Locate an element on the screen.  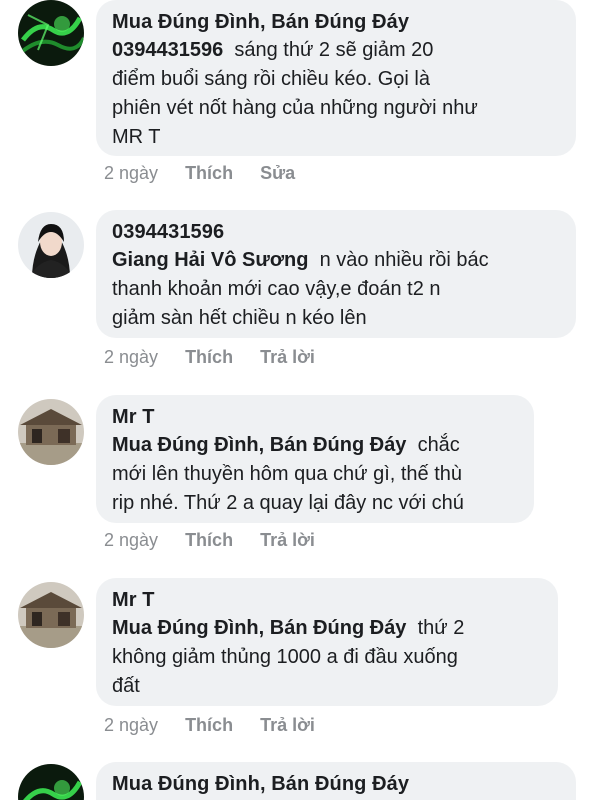
mention-tag: Giang Hải Vô Sương is located at coordinates (210, 260).